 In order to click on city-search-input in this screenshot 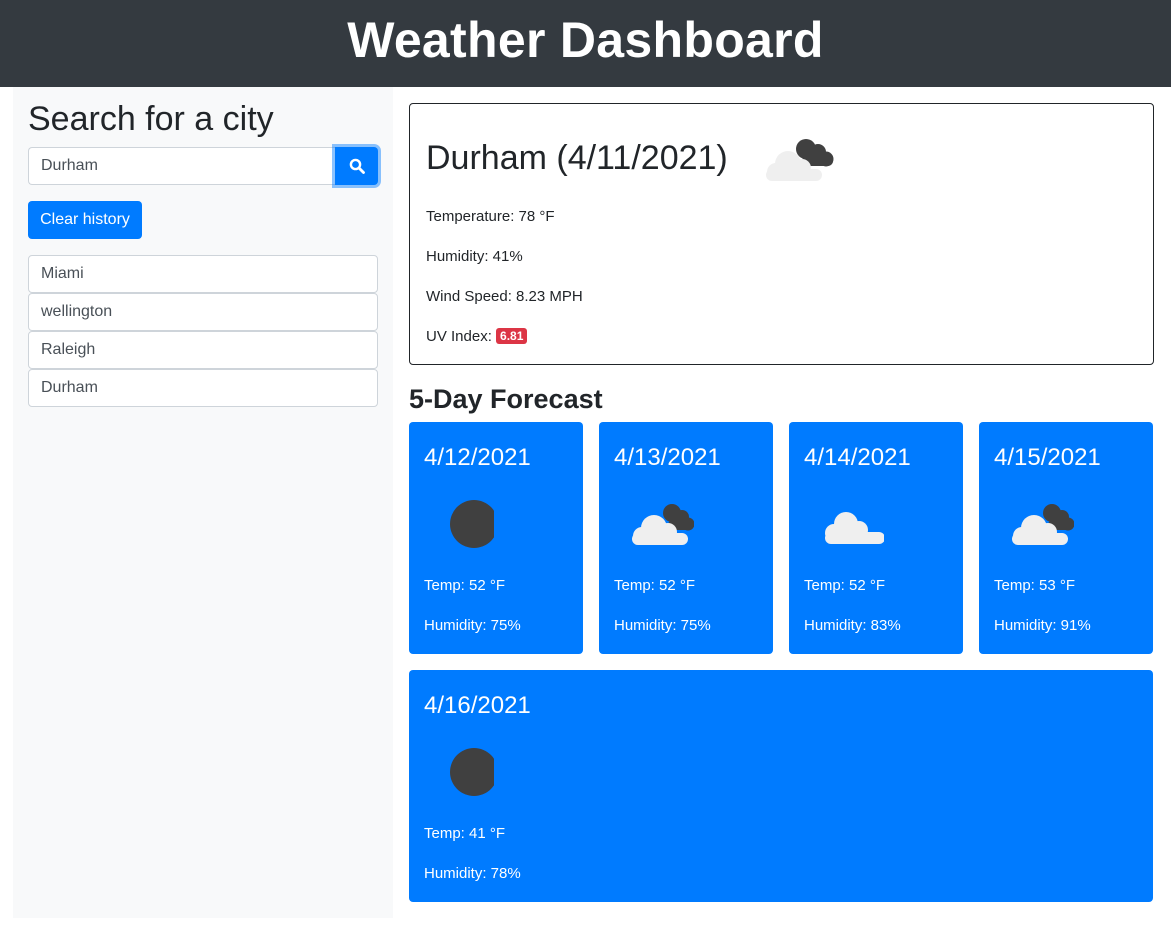, I will do `click(181, 166)`.